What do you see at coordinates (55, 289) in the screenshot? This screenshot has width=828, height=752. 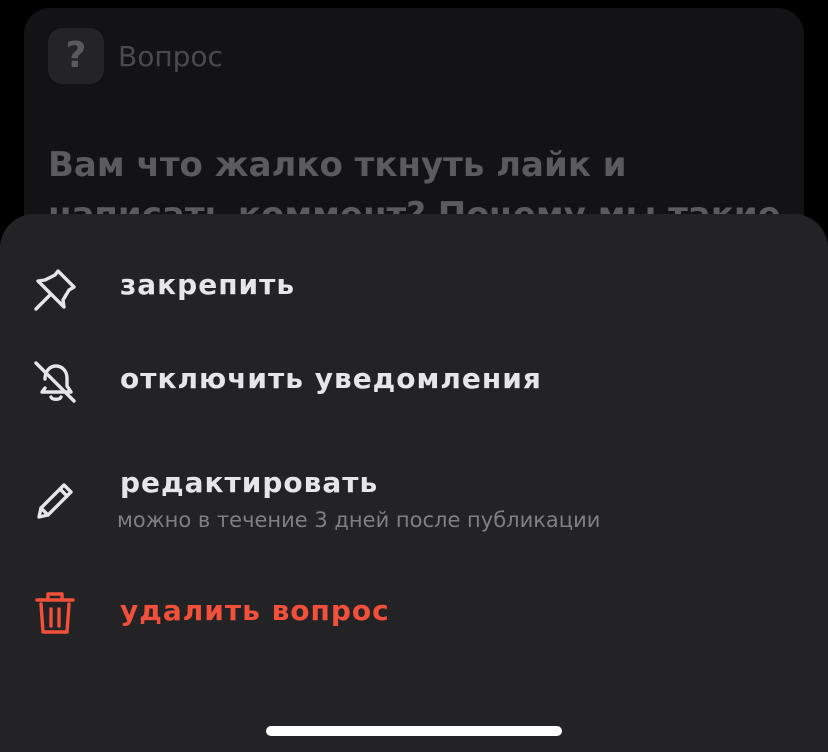 I see `pin-icon` at bounding box center [55, 289].